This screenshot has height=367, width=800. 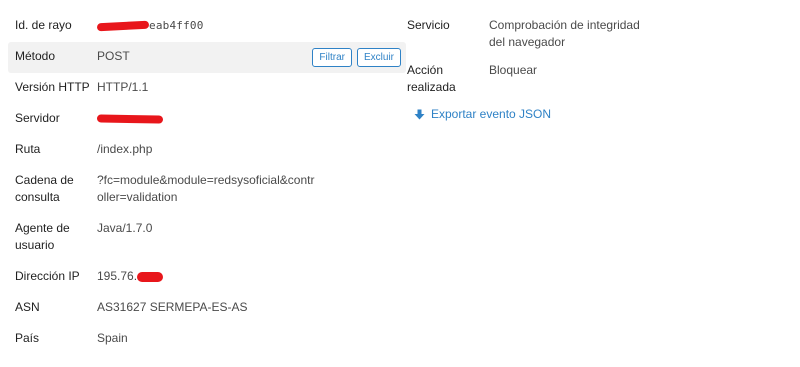 I want to click on query-string-label: Cadena de consulta, so click(x=44, y=188).